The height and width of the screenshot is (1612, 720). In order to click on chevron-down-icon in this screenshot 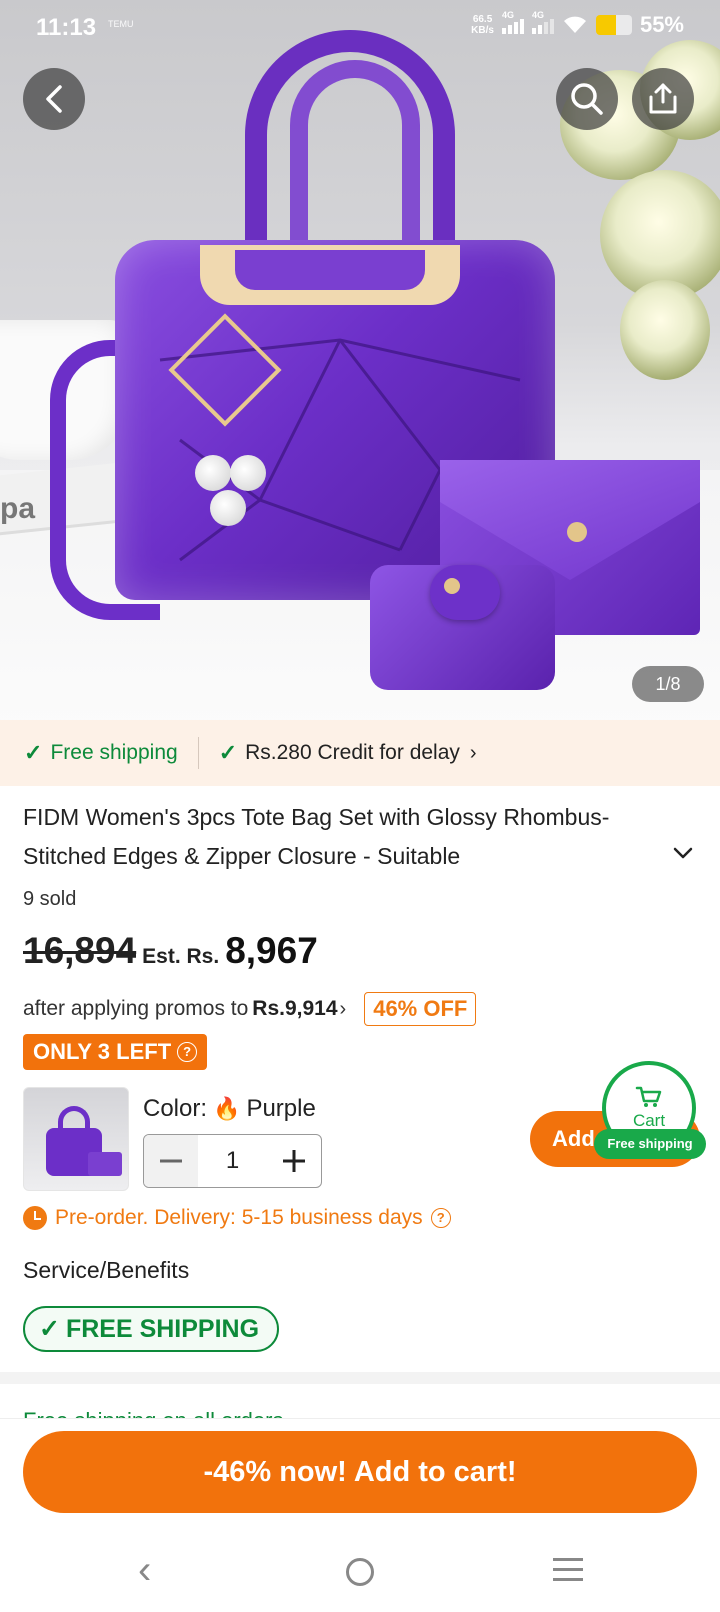, I will do `click(683, 853)`.